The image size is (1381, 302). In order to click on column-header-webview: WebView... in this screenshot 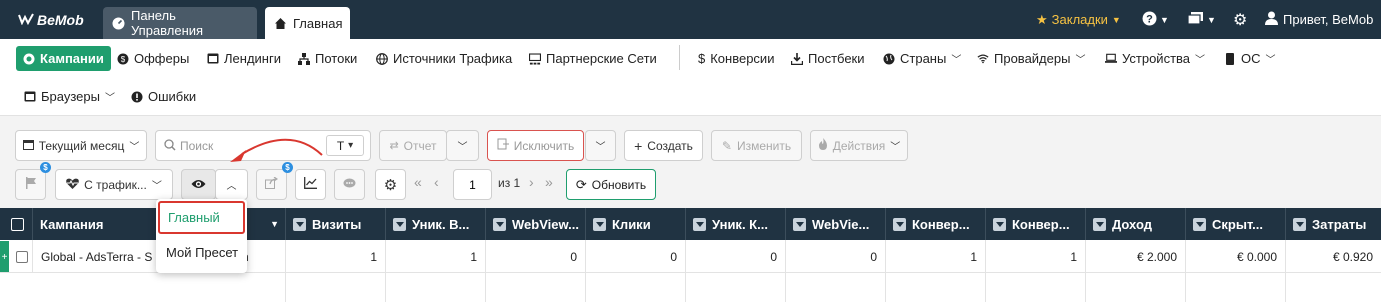, I will do `click(536, 224)`.